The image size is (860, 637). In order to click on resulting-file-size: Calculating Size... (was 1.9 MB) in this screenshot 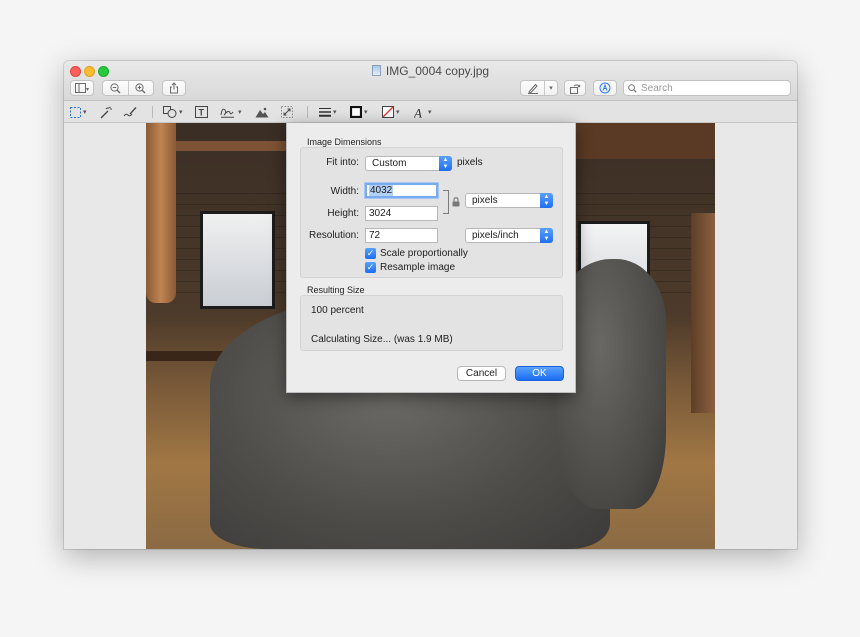, I will do `click(382, 339)`.